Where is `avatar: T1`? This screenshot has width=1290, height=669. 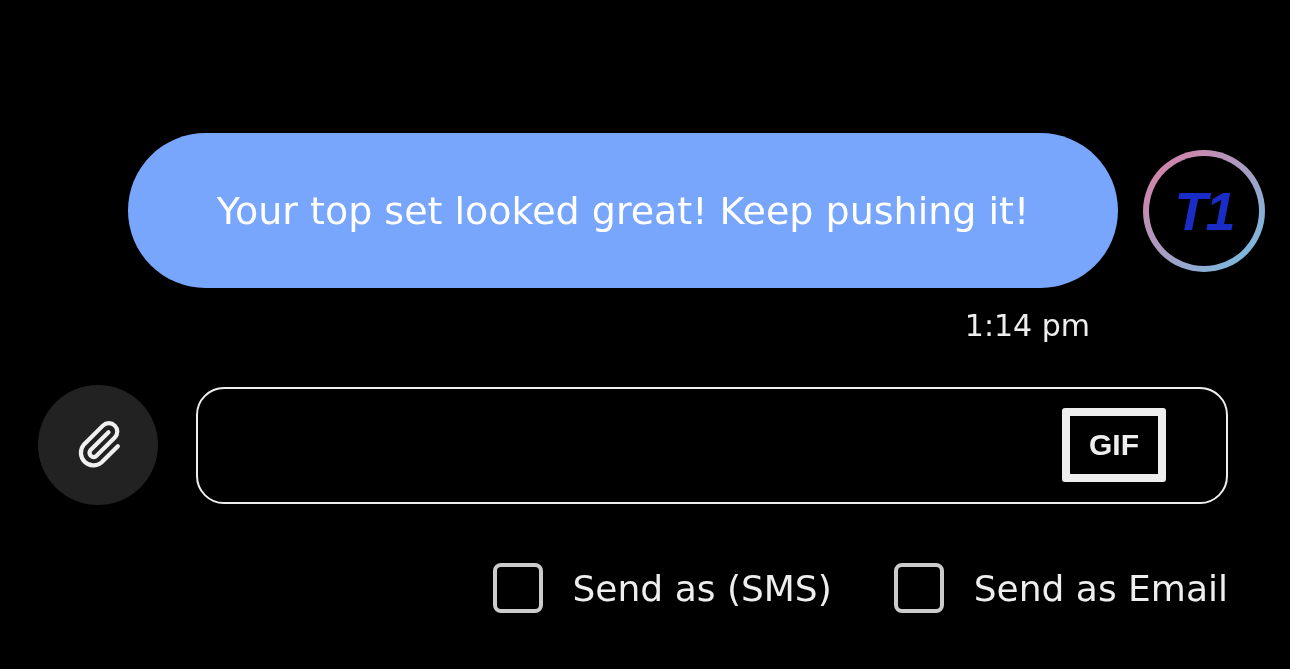 avatar: T1 is located at coordinates (1204, 210).